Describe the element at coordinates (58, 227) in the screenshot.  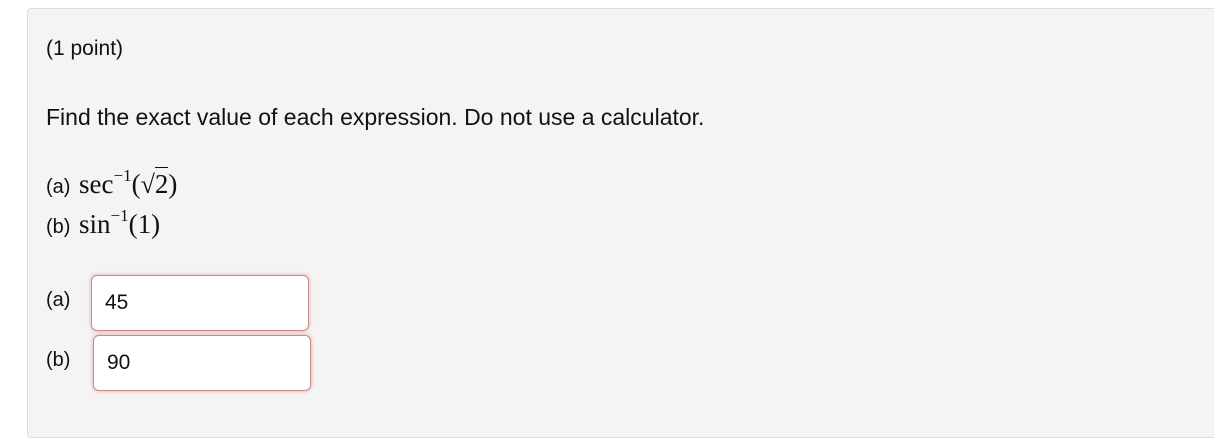
I see `expression-b-label: (b)` at that location.